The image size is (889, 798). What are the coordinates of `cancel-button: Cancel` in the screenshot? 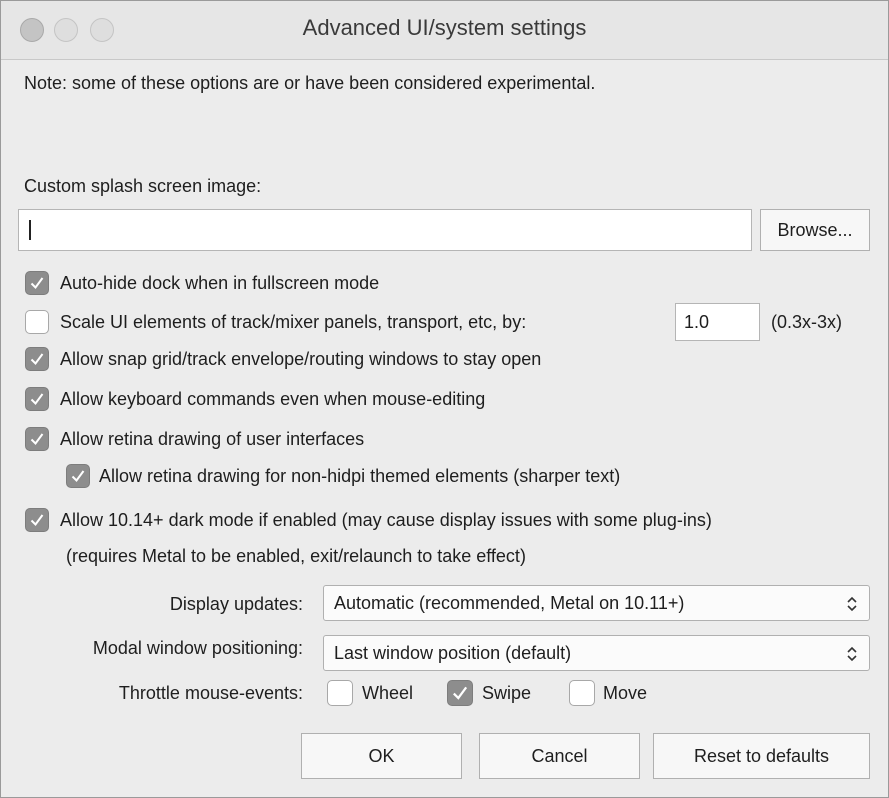 It's located at (559, 756).